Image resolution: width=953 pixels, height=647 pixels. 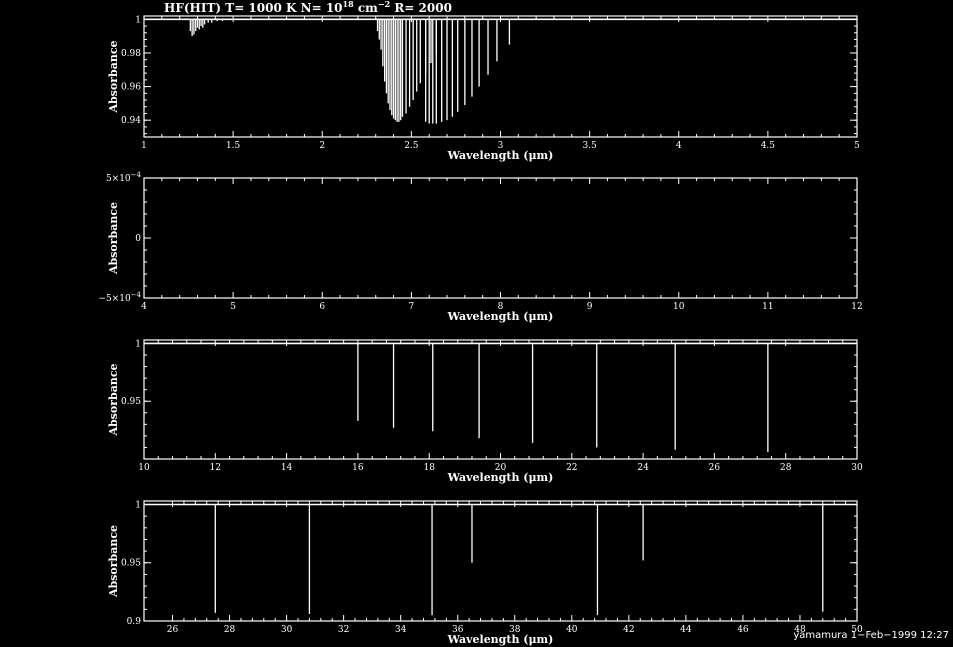 I want to click on figure-title: HF(HIT) T= 1000 K N= 1018 cm−2 R= 2000, so click(x=308, y=7).